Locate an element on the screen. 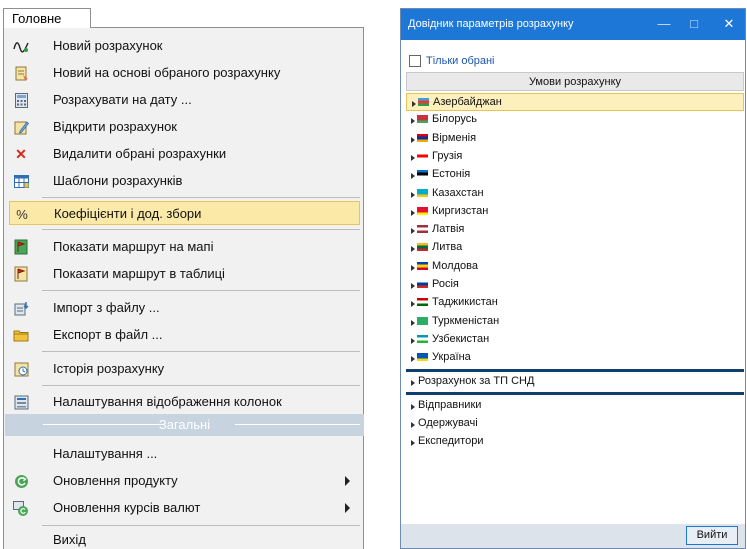  only-selected-checkbox: Тільки обрані is located at coordinates (452, 61).